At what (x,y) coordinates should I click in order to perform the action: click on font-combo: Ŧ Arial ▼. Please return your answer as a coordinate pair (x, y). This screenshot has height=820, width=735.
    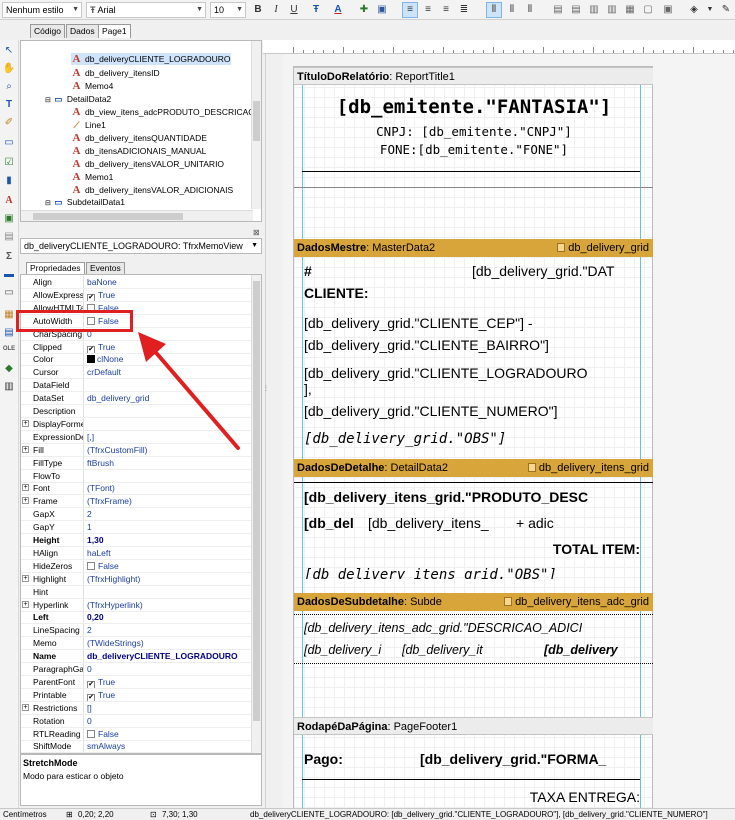
    Looking at the image, I should click on (146, 10).